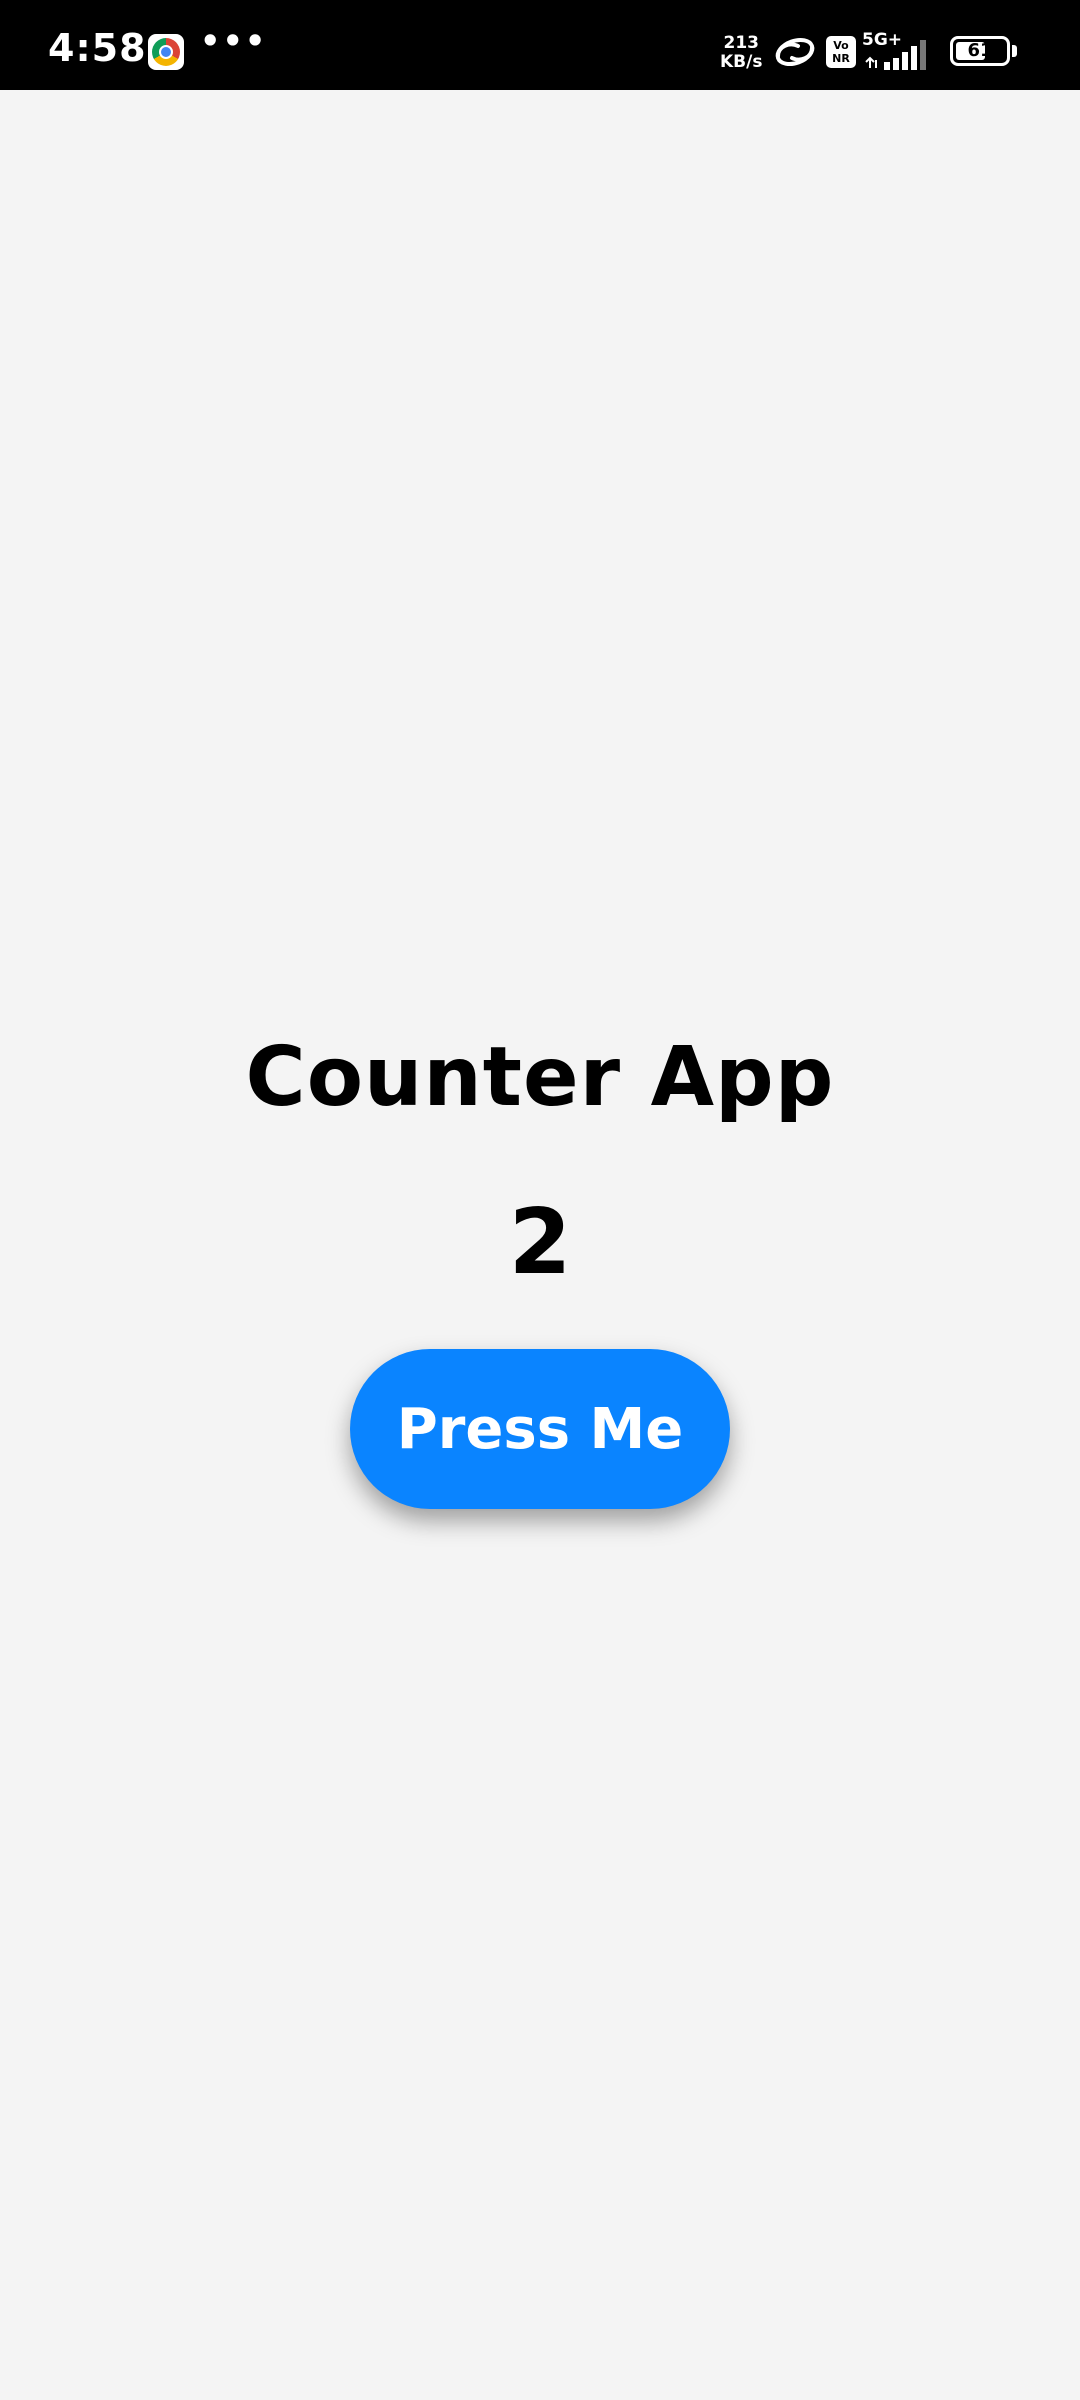  I want to click on status-time: 4:58, so click(97, 48).